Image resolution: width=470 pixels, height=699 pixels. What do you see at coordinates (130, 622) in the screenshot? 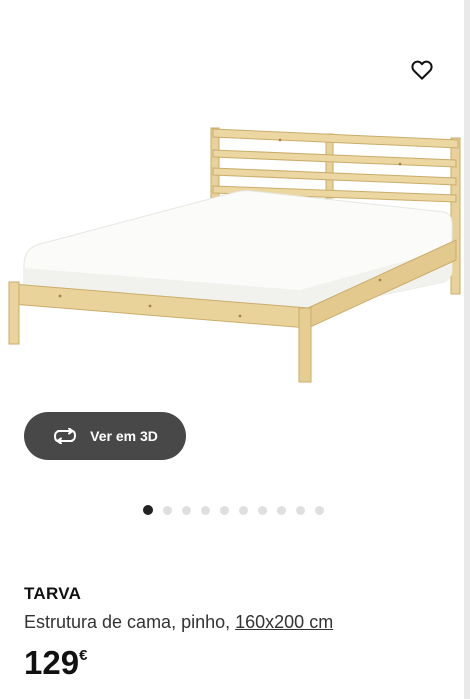
I see `description-text: Estrutura de cama, pinho,` at bounding box center [130, 622].